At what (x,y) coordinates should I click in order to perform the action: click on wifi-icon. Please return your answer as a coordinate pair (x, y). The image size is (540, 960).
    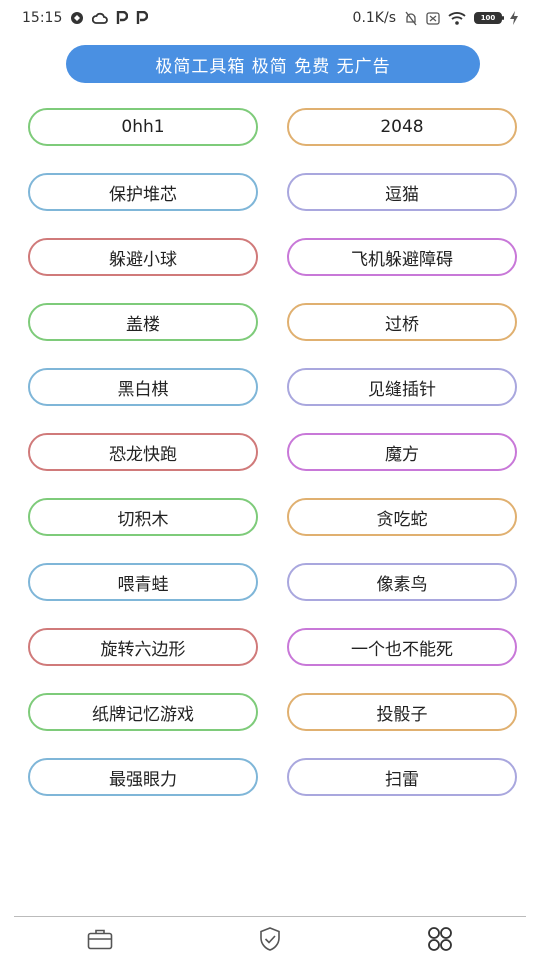
    Looking at the image, I should click on (457, 18).